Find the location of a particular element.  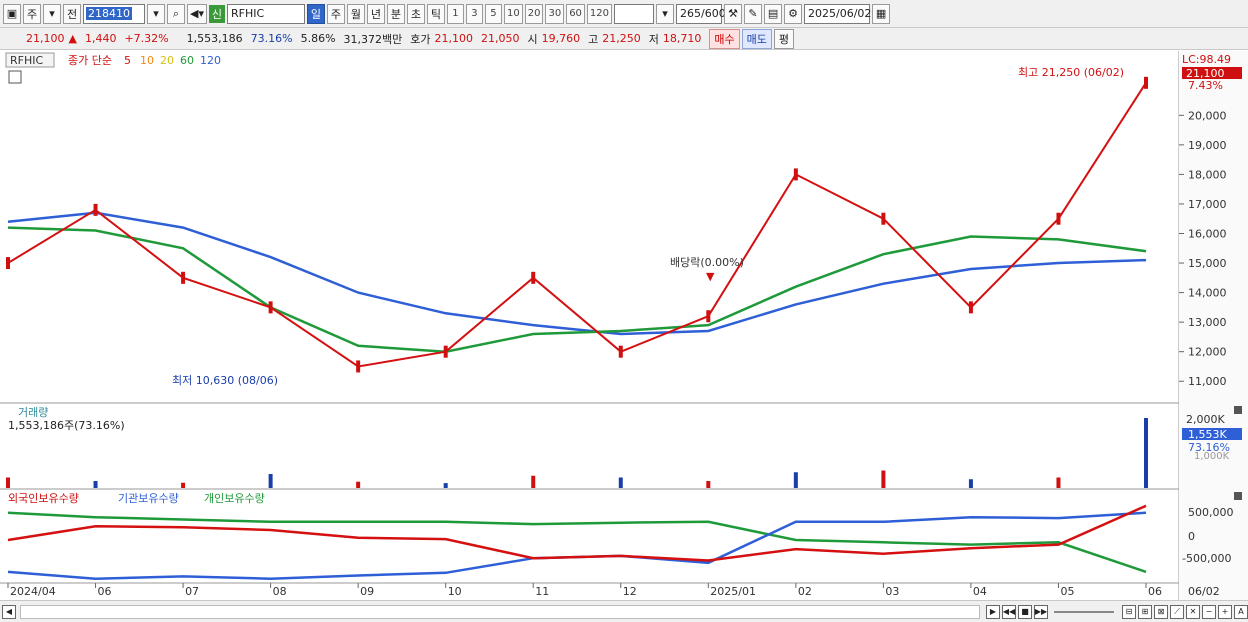

x-tick-label: 2024/04 is located at coordinates (33, 591).